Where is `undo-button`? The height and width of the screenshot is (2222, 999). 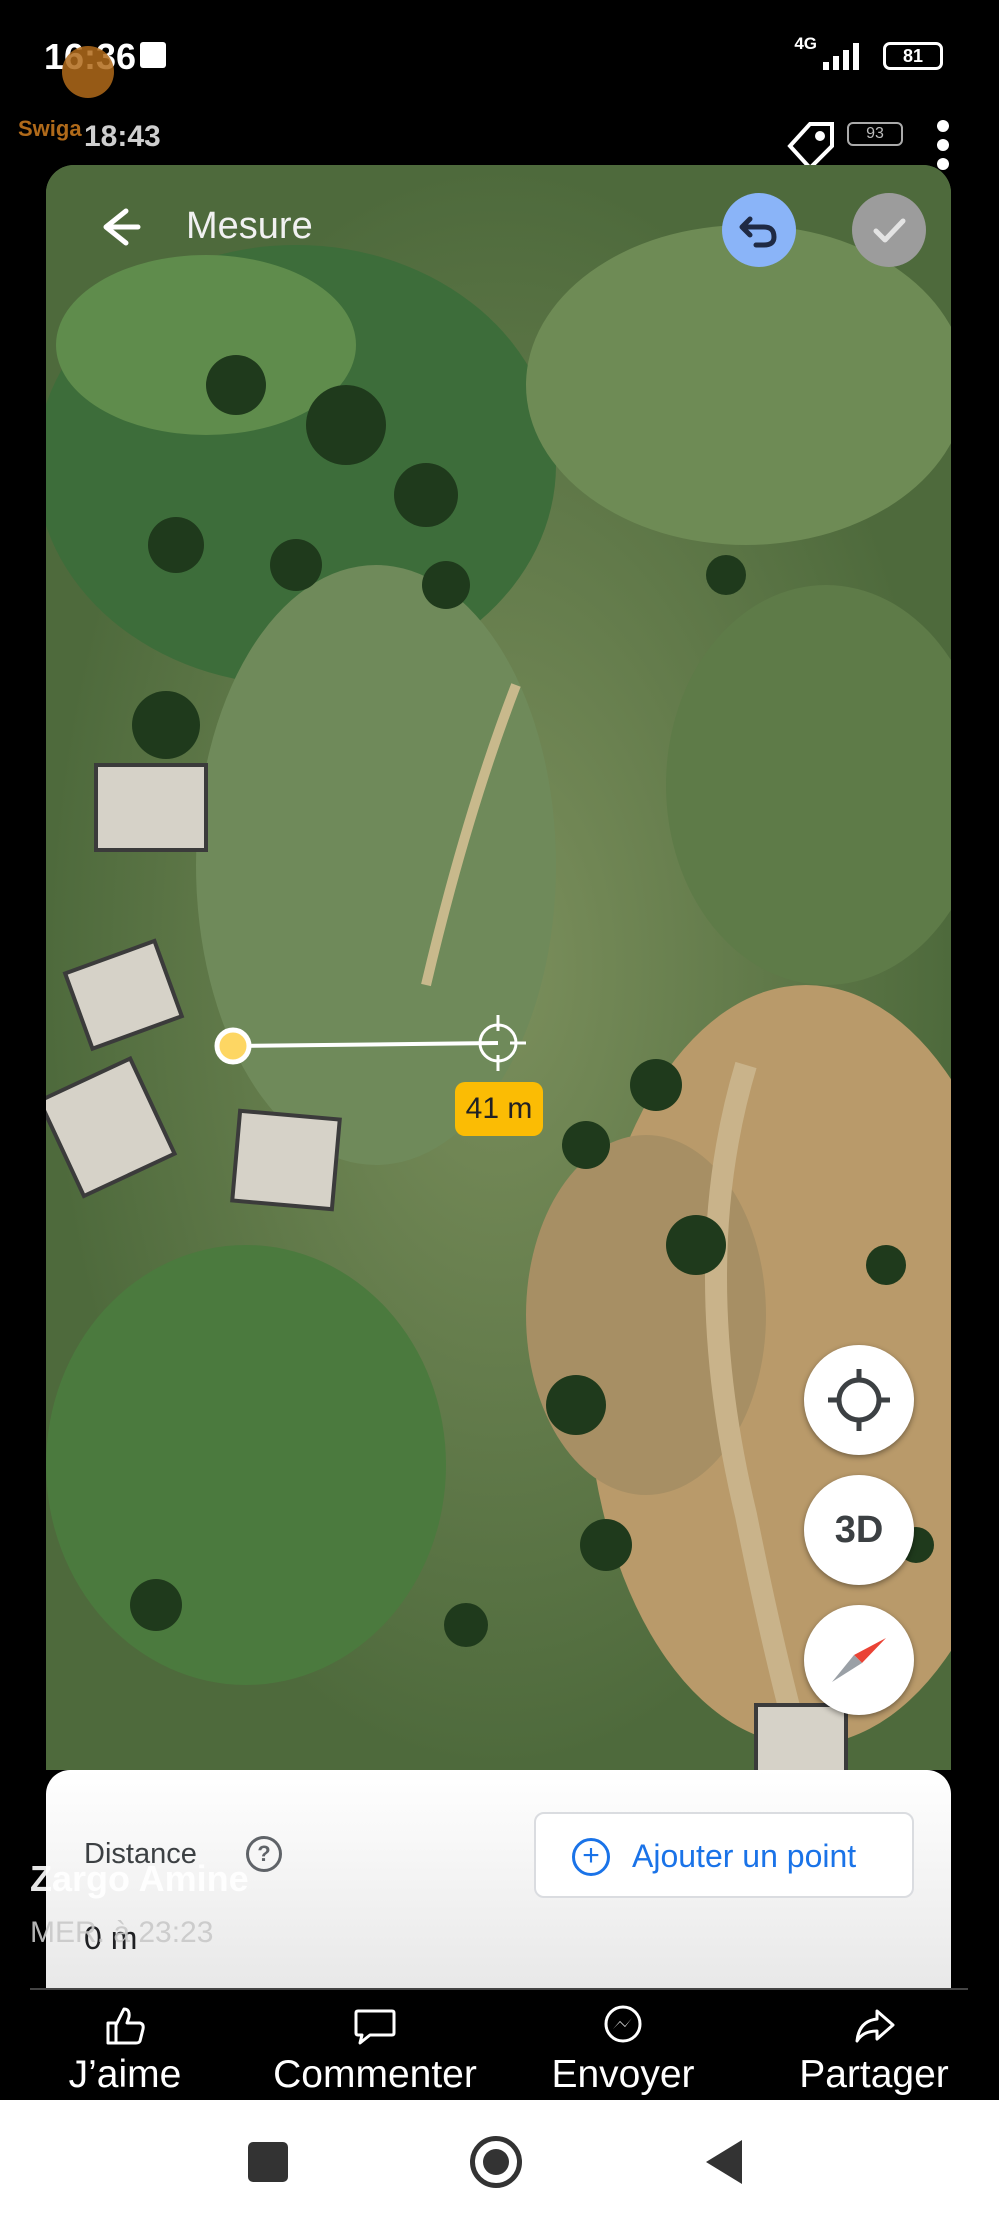
undo-button is located at coordinates (759, 230).